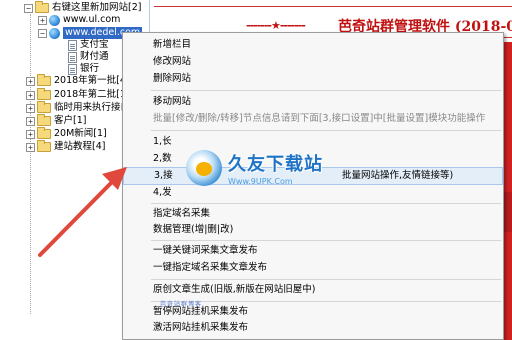  Describe the element at coordinates (92, 81) in the screenshot. I see `tree-group-1-label: 2018年第一批[4]` at that location.